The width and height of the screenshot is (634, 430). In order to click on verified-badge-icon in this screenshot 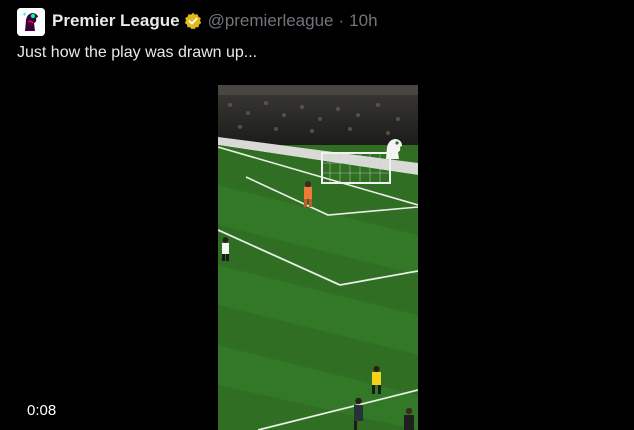, I will do `click(193, 21)`.